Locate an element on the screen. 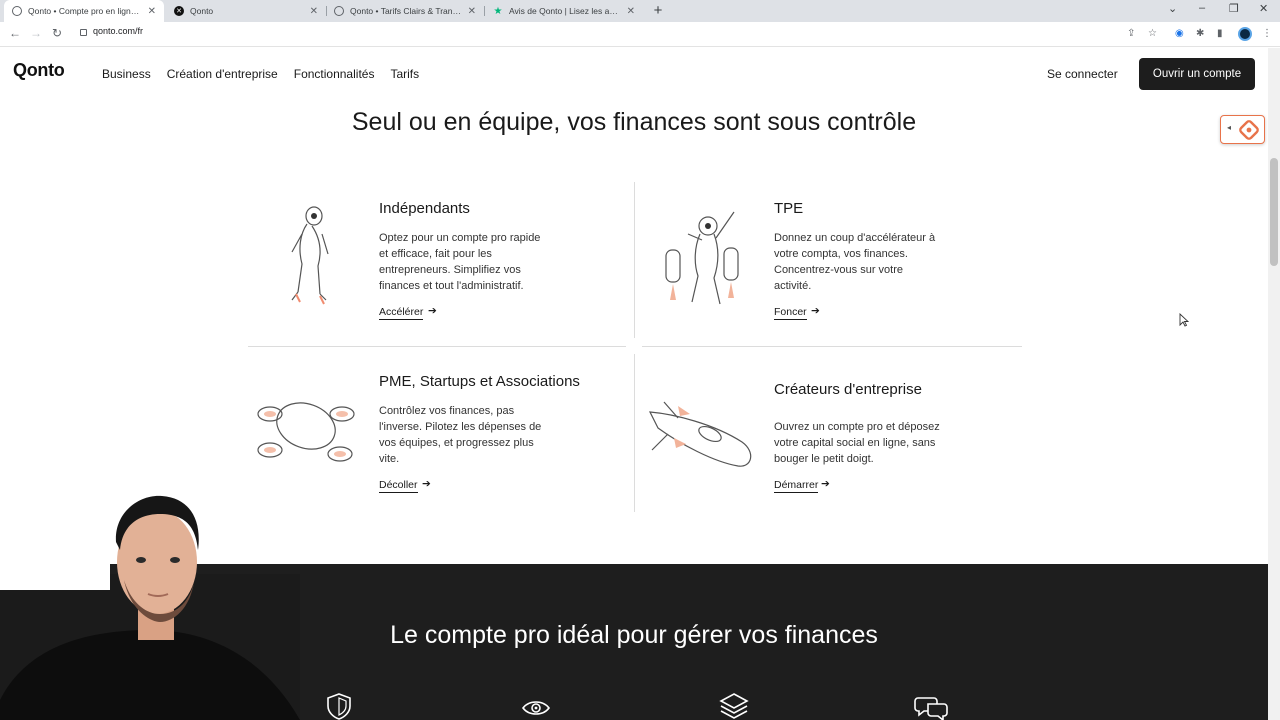 The height and width of the screenshot is (720, 1280). qonto-logo: Qonto is located at coordinates (39, 70).